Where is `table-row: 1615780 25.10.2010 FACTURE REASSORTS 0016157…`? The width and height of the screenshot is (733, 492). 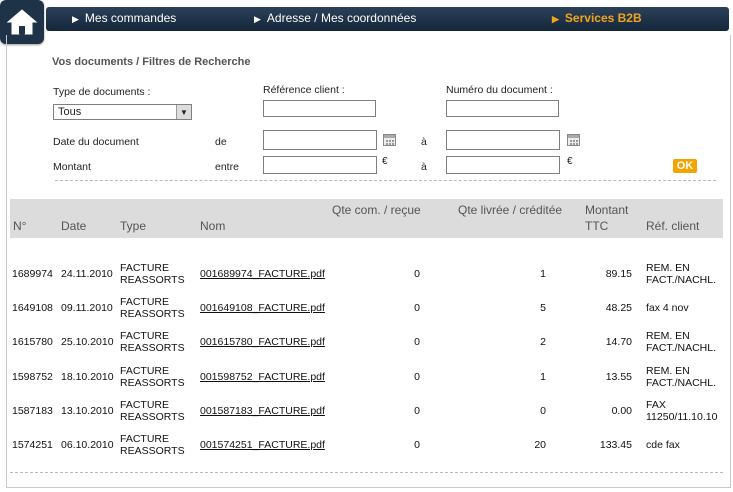
table-row: 1615780 25.10.2010 FACTURE REASSORTS 0016157… is located at coordinates (366, 342).